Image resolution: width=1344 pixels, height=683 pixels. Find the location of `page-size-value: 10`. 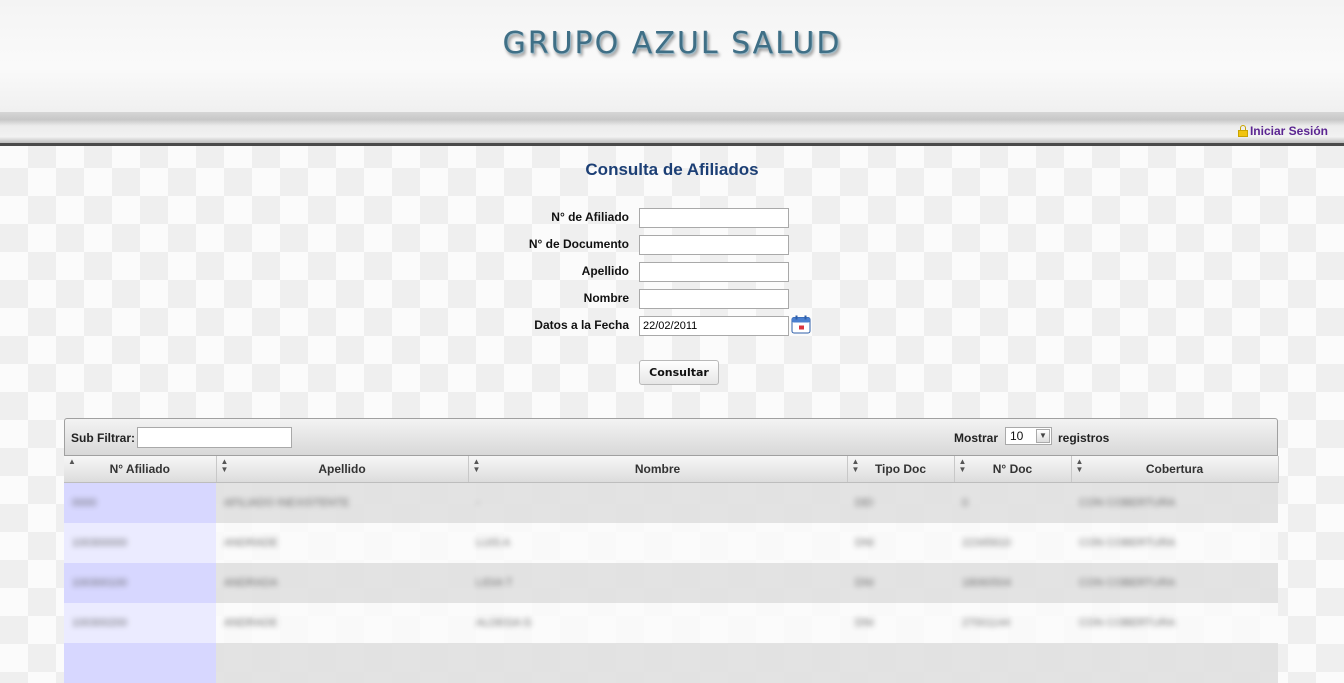

page-size-value: 10 is located at coordinates (1017, 436).